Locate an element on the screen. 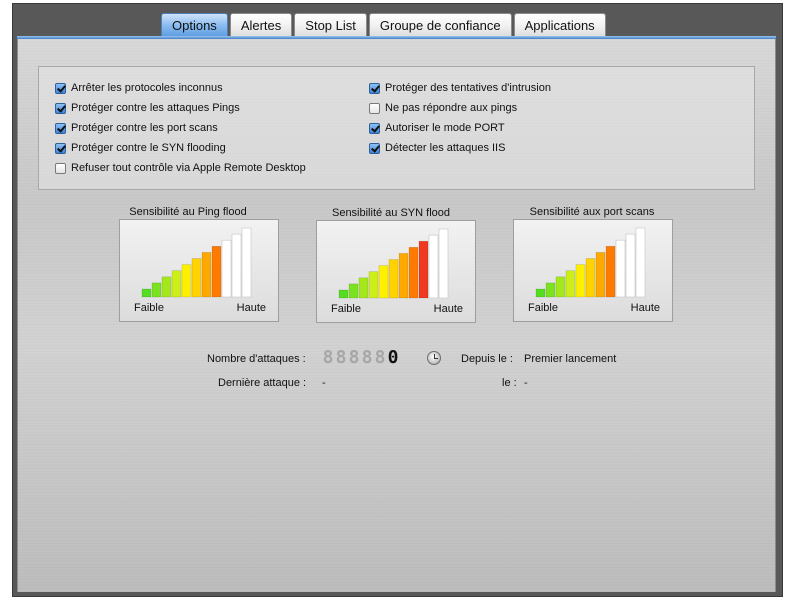 The height and width of the screenshot is (600, 800). last-attack-label: Dernière attaque : is located at coordinates (262, 383).